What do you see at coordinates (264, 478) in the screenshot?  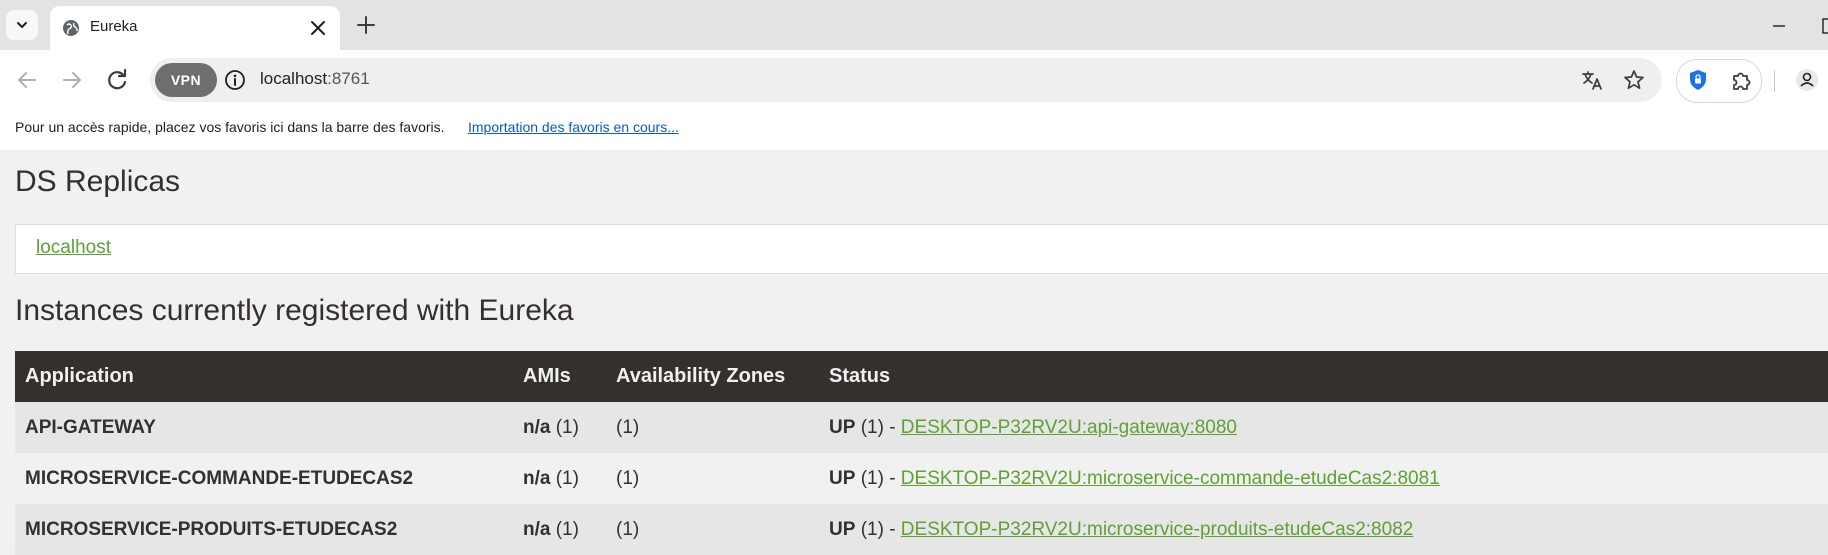 I see `application-cell: MICROSERVICE-COMMANDE-ETUDECAS2` at bounding box center [264, 478].